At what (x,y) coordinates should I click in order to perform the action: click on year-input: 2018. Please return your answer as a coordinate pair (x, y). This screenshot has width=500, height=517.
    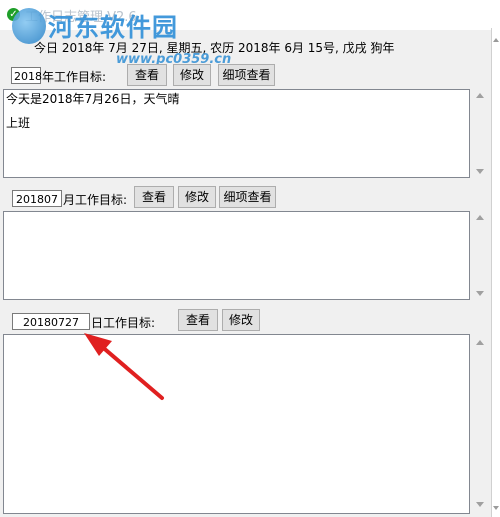
    Looking at the image, I should click on (26, 75).